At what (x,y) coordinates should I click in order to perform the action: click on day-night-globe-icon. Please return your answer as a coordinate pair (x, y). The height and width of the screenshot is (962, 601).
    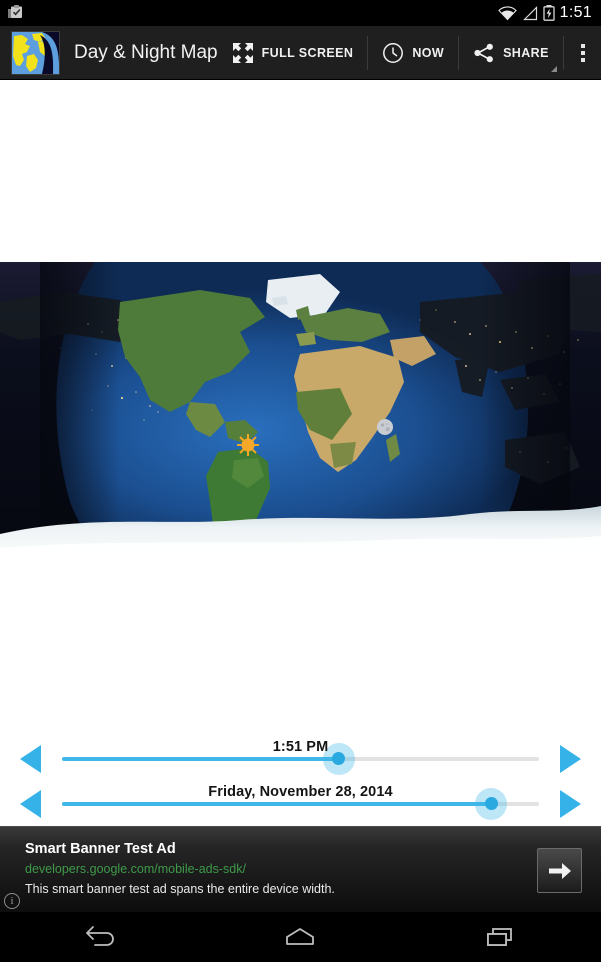
    Looking at the image, I should click on (35, 52).